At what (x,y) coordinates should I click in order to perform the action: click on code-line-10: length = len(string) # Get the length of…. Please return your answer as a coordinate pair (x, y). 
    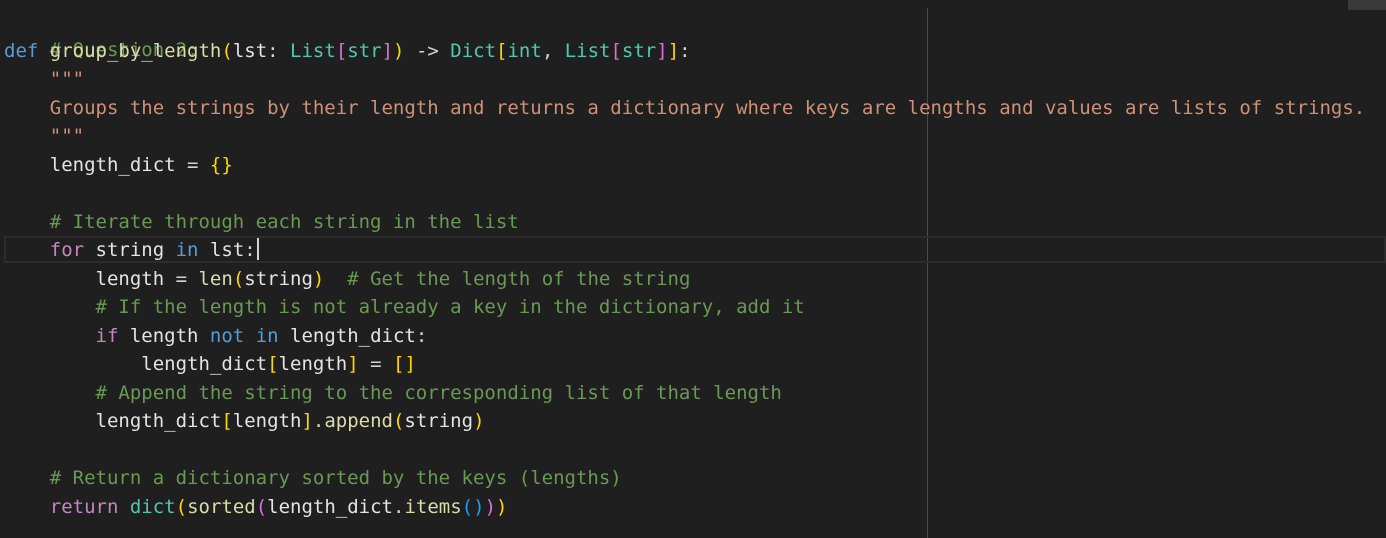
    Looking at the image, I should click on (347, 279).